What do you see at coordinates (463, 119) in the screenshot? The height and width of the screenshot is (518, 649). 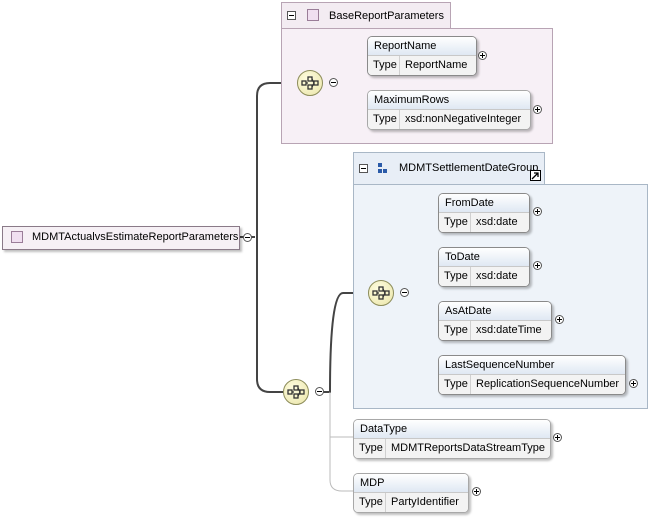 I see `type-value: xsd:nonNegativeInteger` at bounding box center [463, 119].